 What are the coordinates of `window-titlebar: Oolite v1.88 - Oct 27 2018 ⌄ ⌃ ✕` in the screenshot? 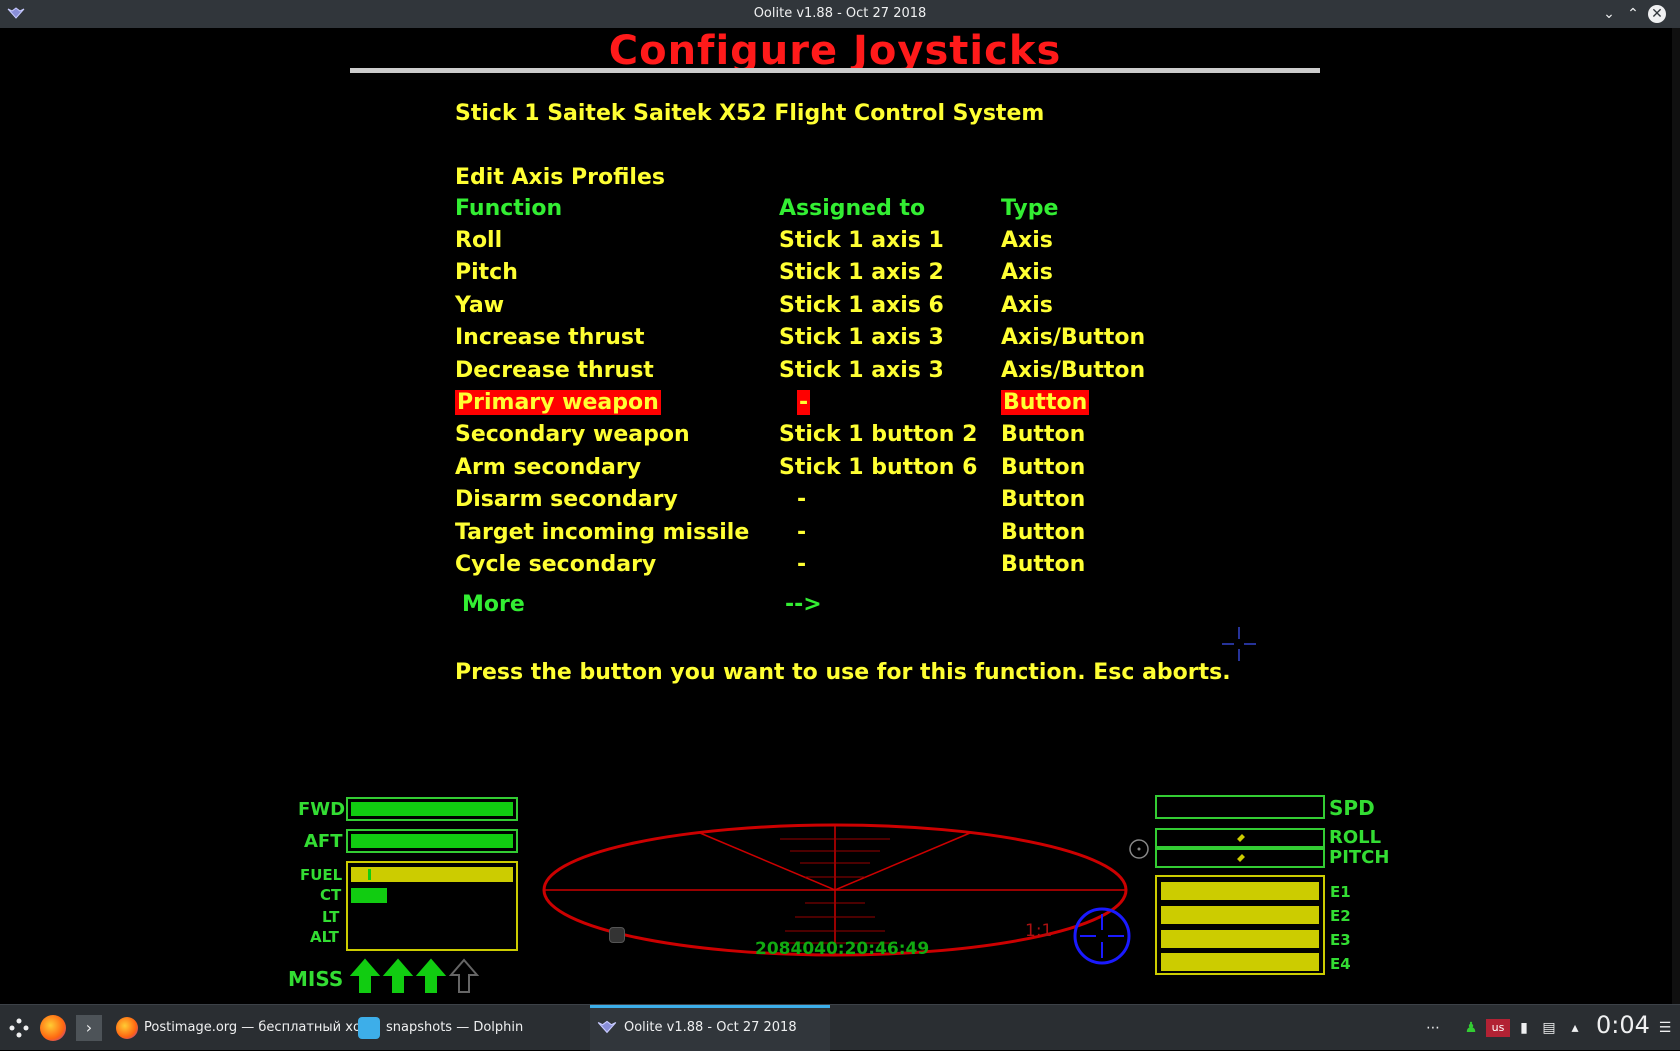 It's located at (840, 14).